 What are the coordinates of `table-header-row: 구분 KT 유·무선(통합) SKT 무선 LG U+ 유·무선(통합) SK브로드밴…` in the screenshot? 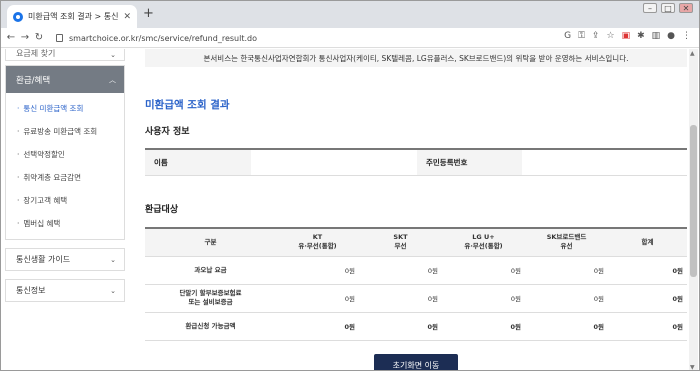 It's located at (416, 242).